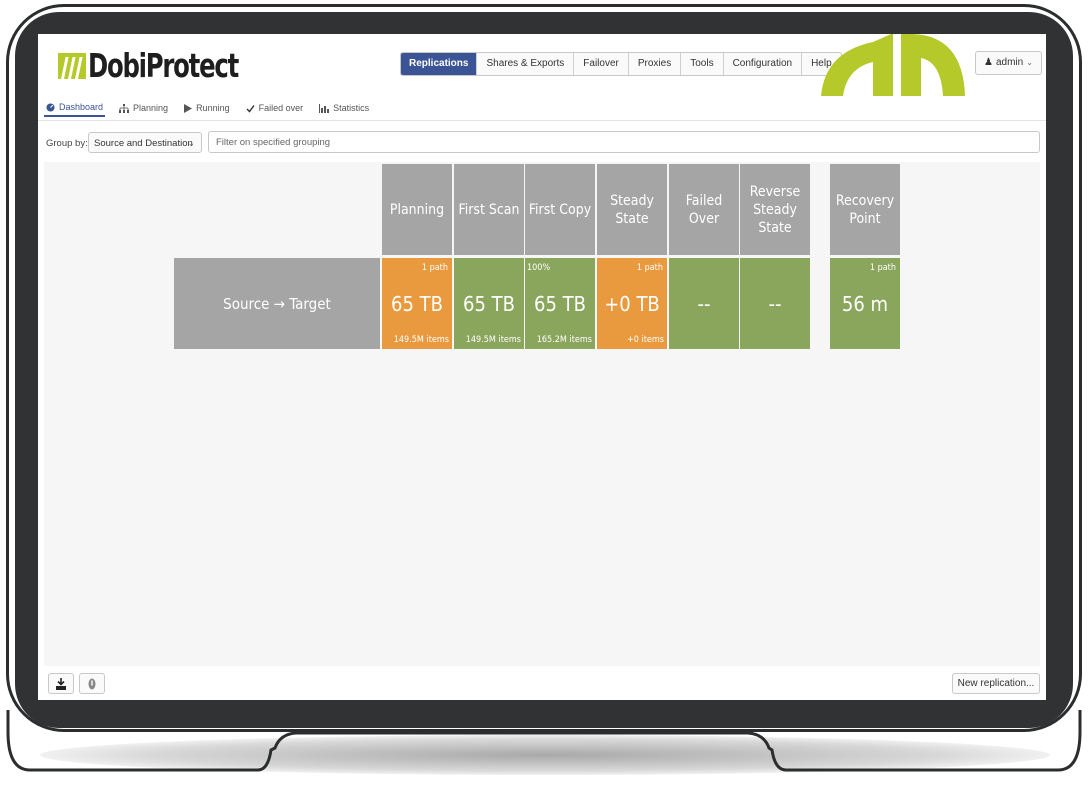 The image size is (1089, 791). What do you see at coordinates (151, 108) in the screenshot?
I see `subnav-label: Planning` at bounding box center [151, 108].